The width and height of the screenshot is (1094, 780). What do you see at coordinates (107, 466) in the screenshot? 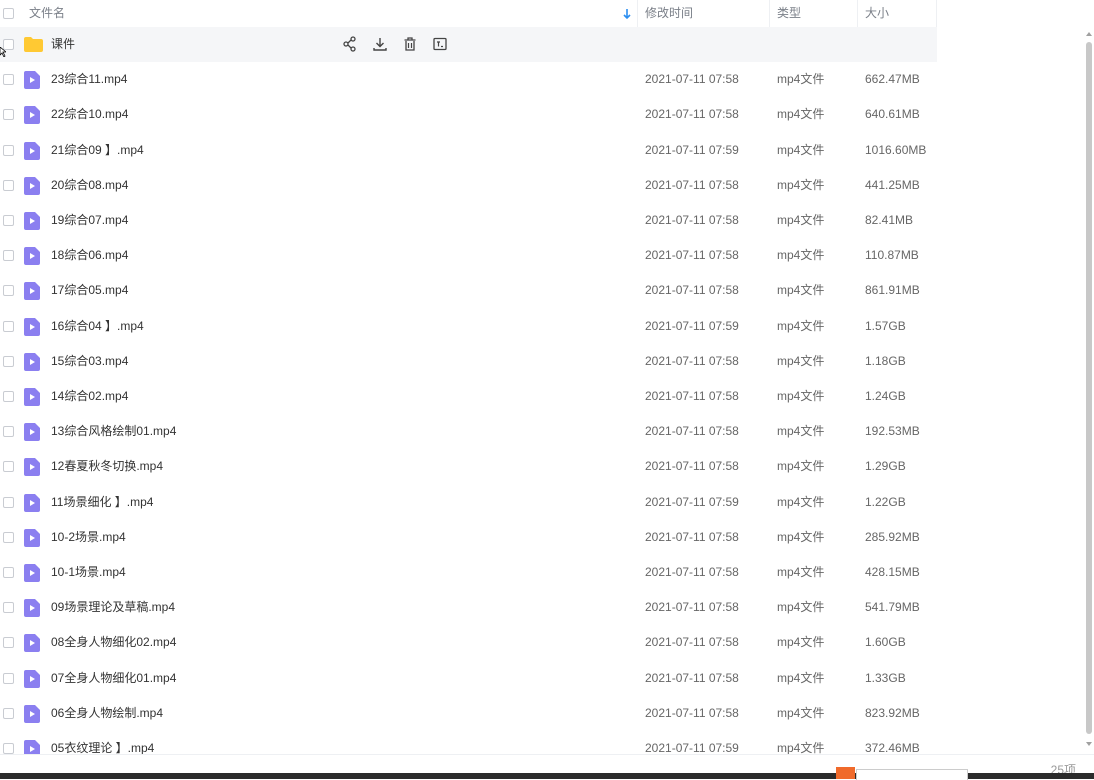
I see `file-name: 12春夏秋冬切换.mp4` at bounding box center [107, 466].